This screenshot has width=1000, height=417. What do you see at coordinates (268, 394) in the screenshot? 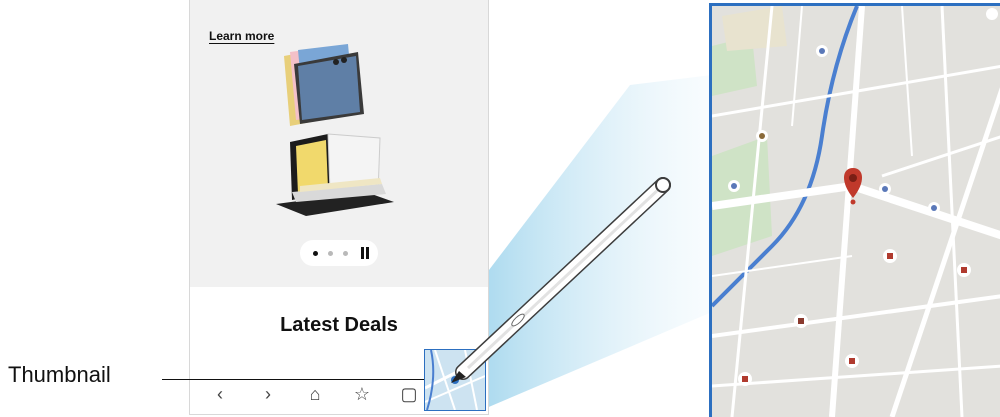
I see `forward-icon: ›` at bounding box center [268, 394].